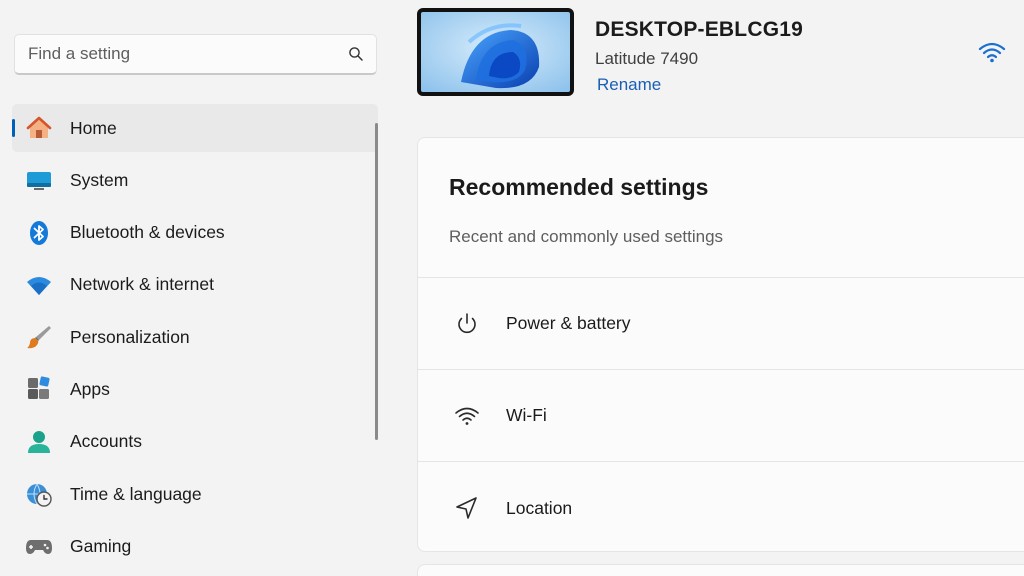 This screenshot has height=576, width=1024. Describe the element at coordinates (699, 29) in the screenshot. I see `device-name: DESKTOP-EBLCG19` at that location.